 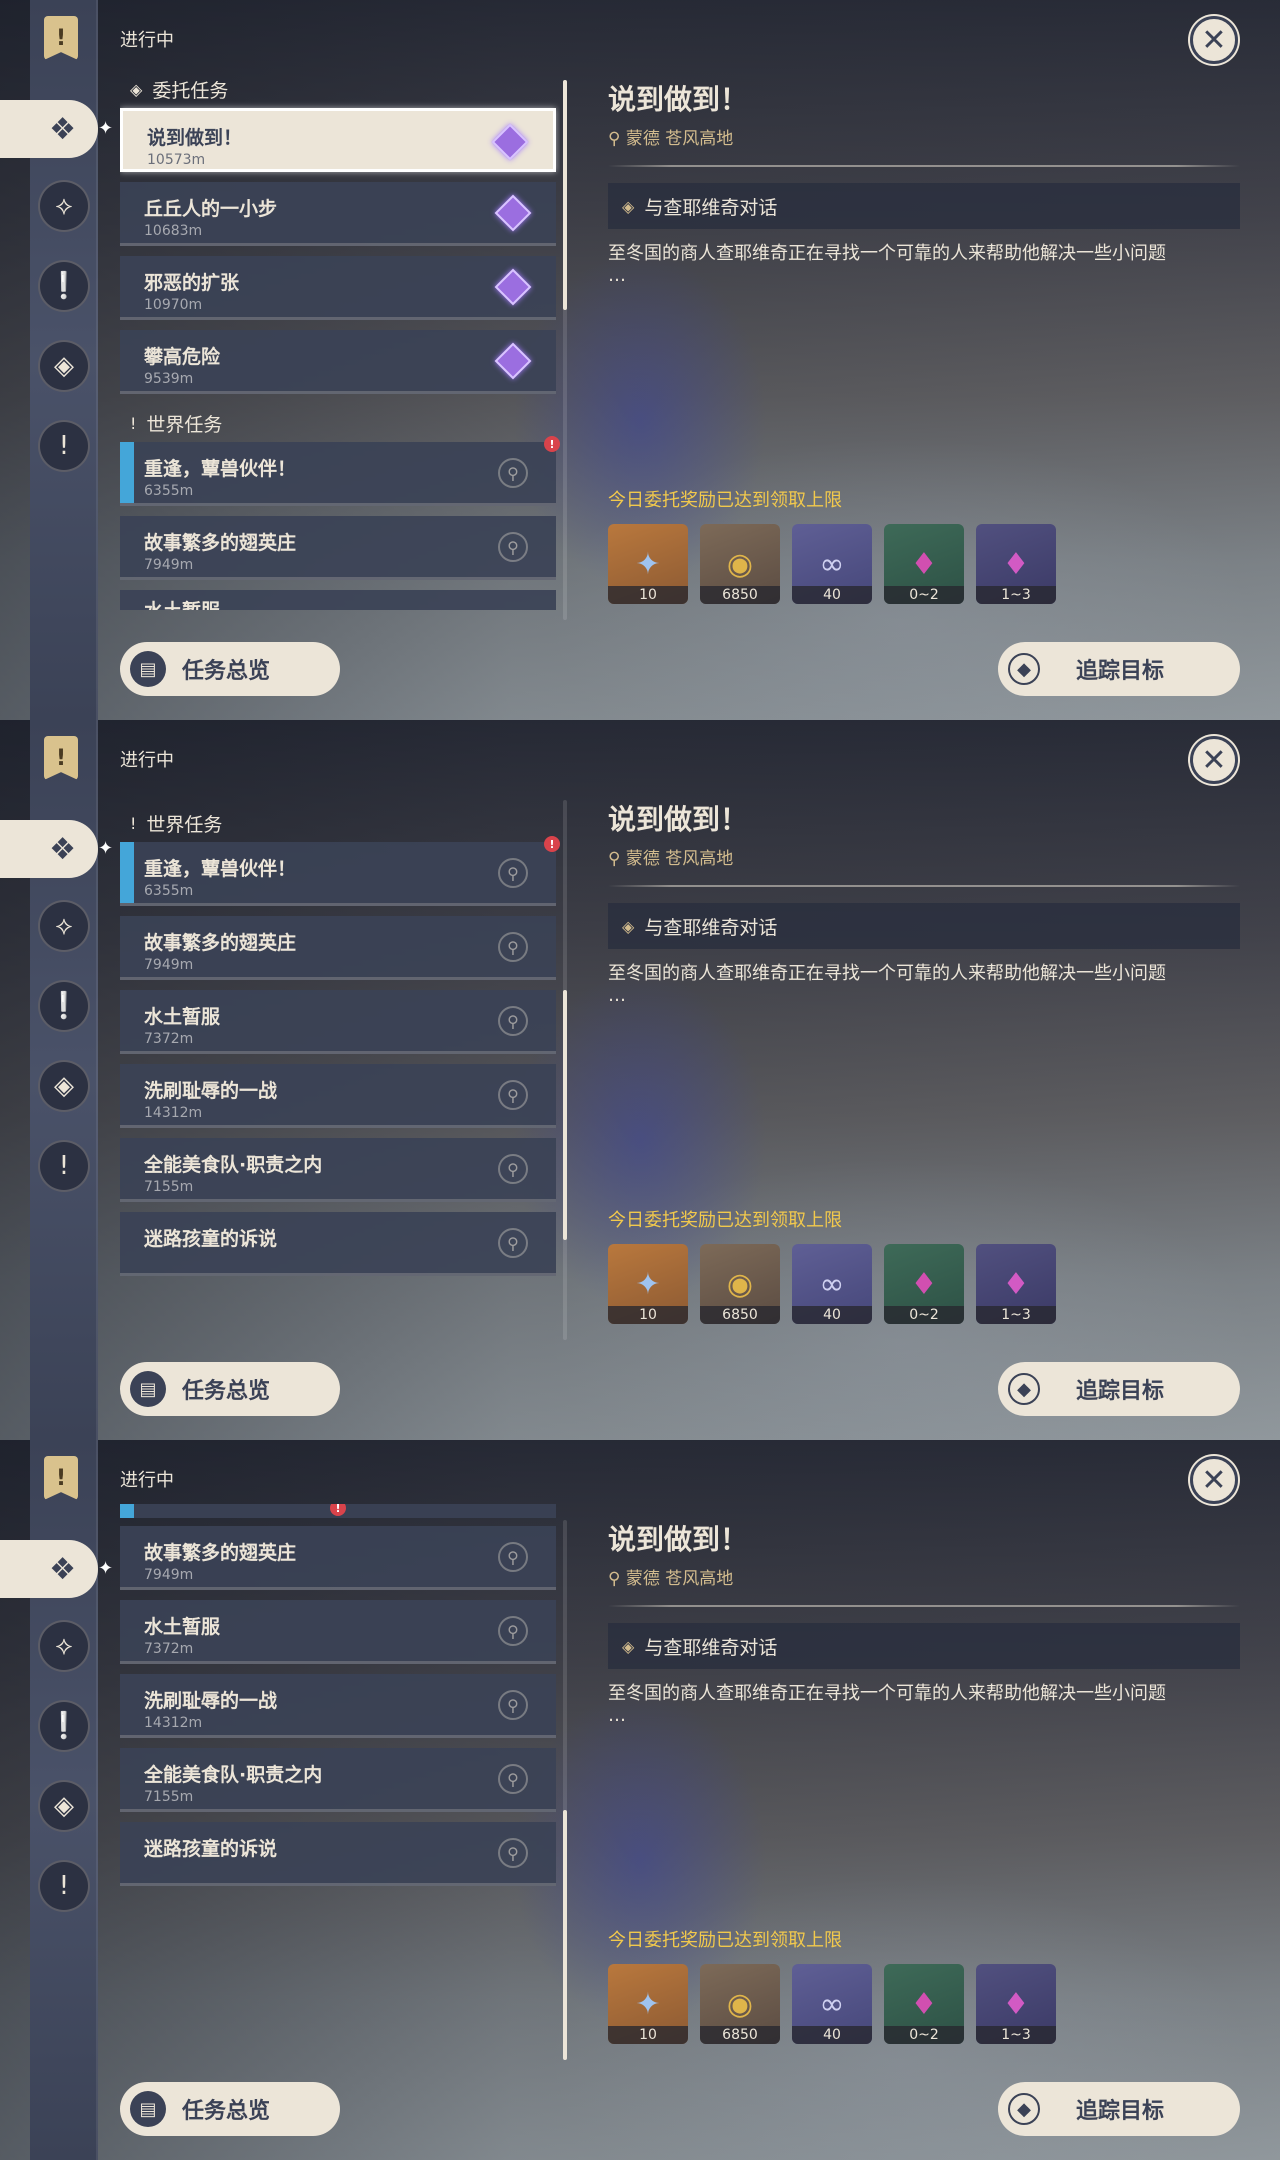 I want to click on list-item: 邪恶的扩张 10970m, so click(x=338, y=288).